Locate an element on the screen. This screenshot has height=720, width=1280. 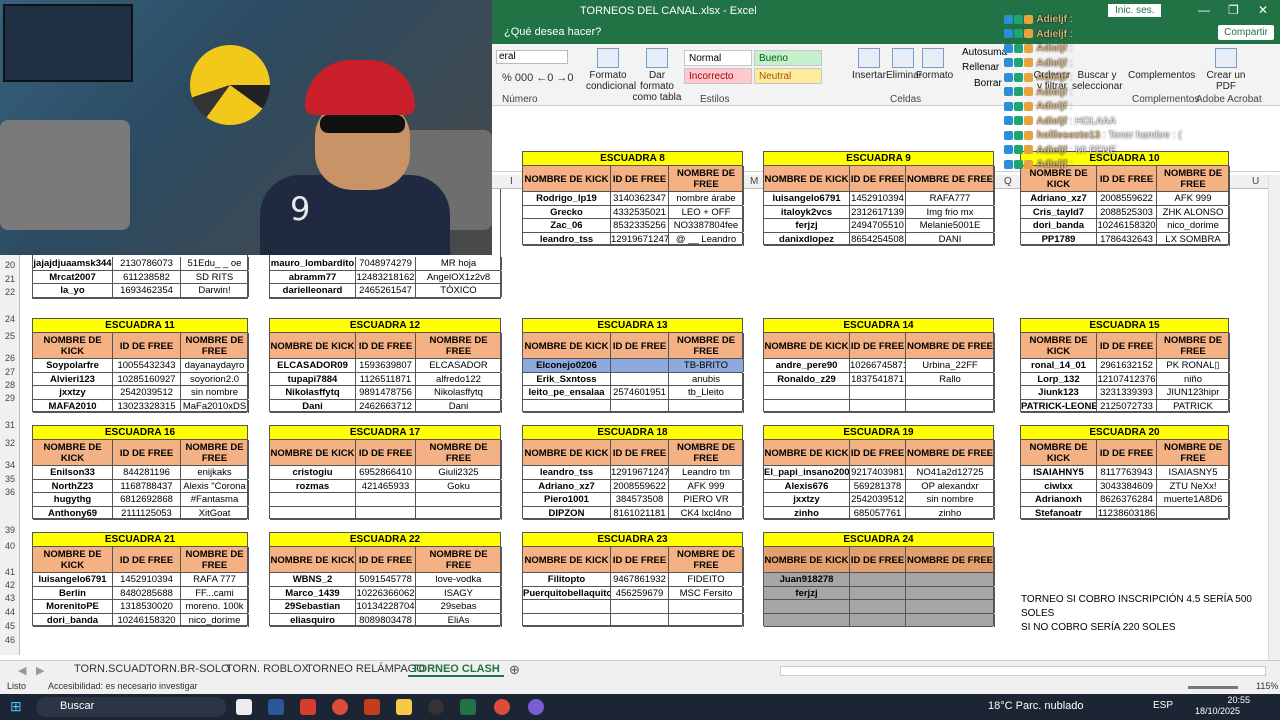
style-normal: Normal is located at coordinates (718, 58).